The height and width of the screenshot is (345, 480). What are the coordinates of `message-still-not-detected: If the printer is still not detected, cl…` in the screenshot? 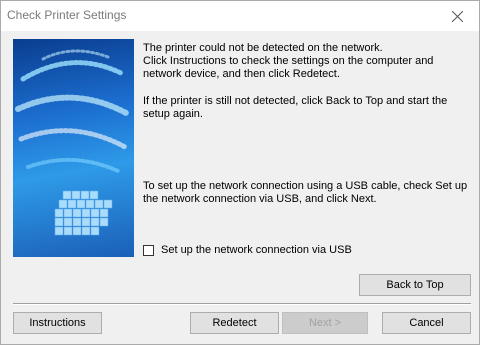 It's located at (295, 107).